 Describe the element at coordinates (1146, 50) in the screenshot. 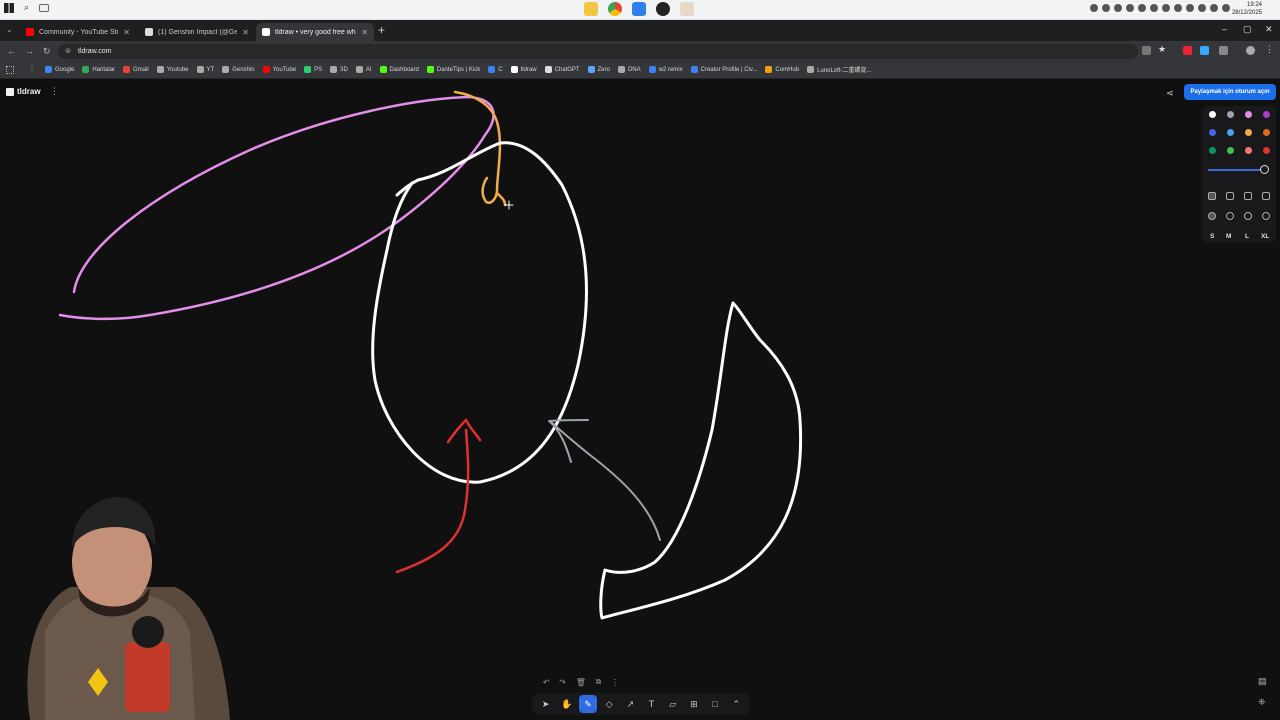

I see `cast-icon` at that location.